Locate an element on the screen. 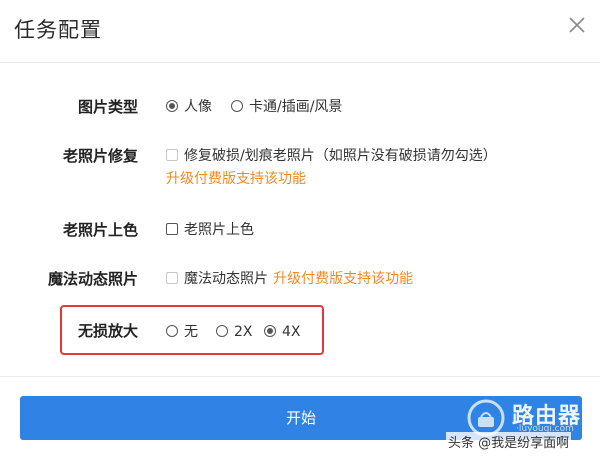 The image size is (600, 462). old-photo-repair-text: 修复破损/划痕老照片（如照片没有破损请勿勾选） is located at coordinates (340, 156).